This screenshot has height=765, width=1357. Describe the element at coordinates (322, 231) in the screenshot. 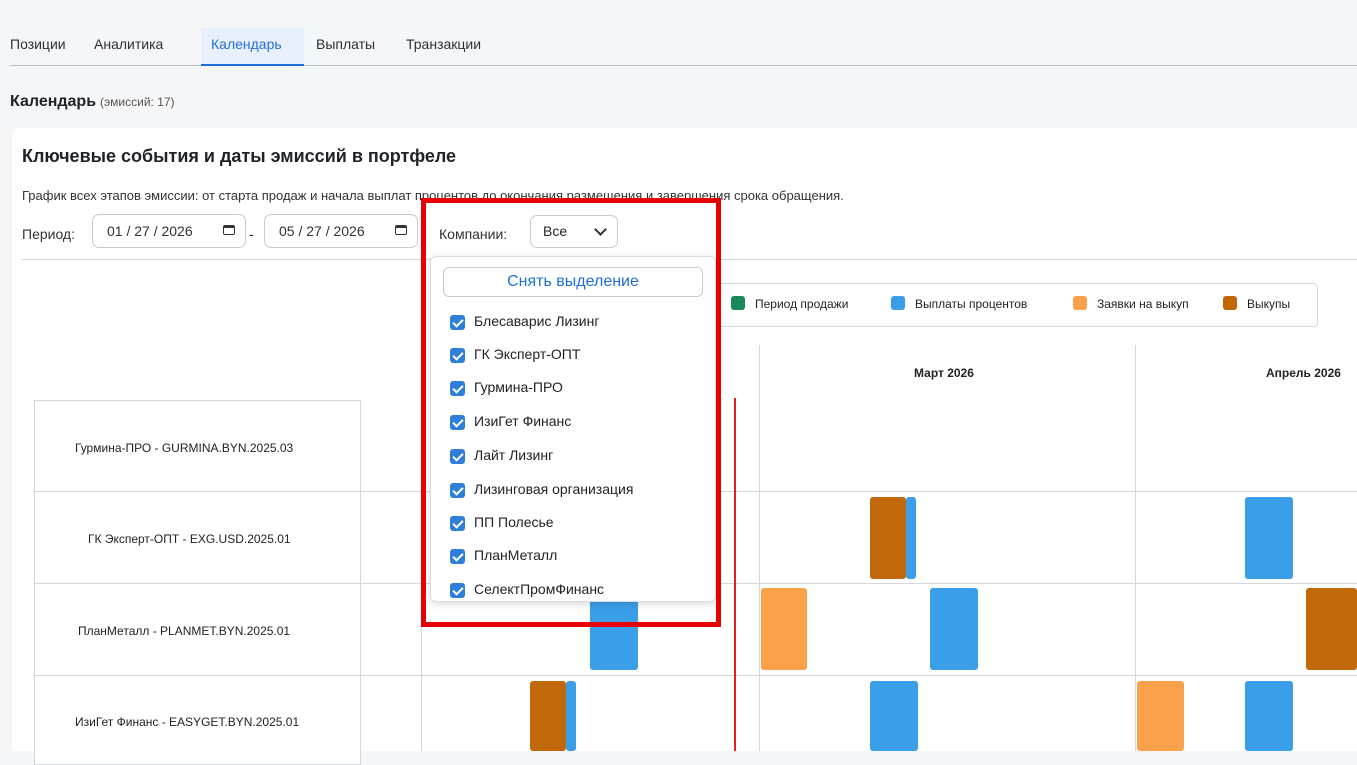

I see `date-to-value: 05 / 27 / 2026` at that location.